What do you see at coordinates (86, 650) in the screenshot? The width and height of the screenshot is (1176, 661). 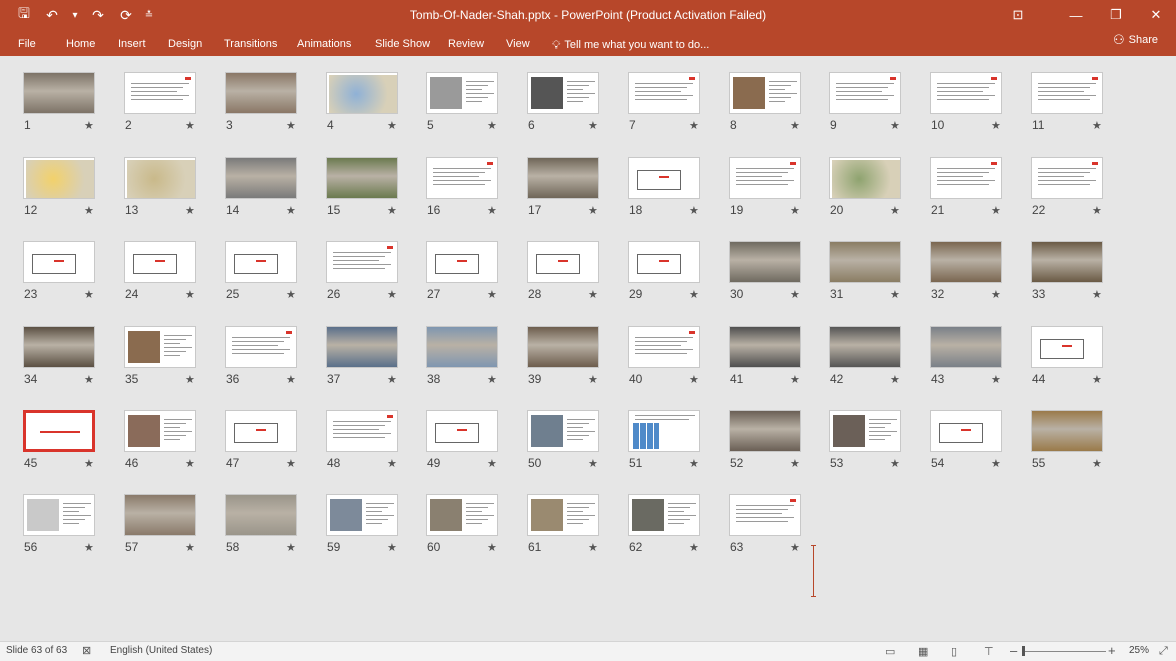 I see `spell-check-icon: ⊠` at bounding box center [86, 650].